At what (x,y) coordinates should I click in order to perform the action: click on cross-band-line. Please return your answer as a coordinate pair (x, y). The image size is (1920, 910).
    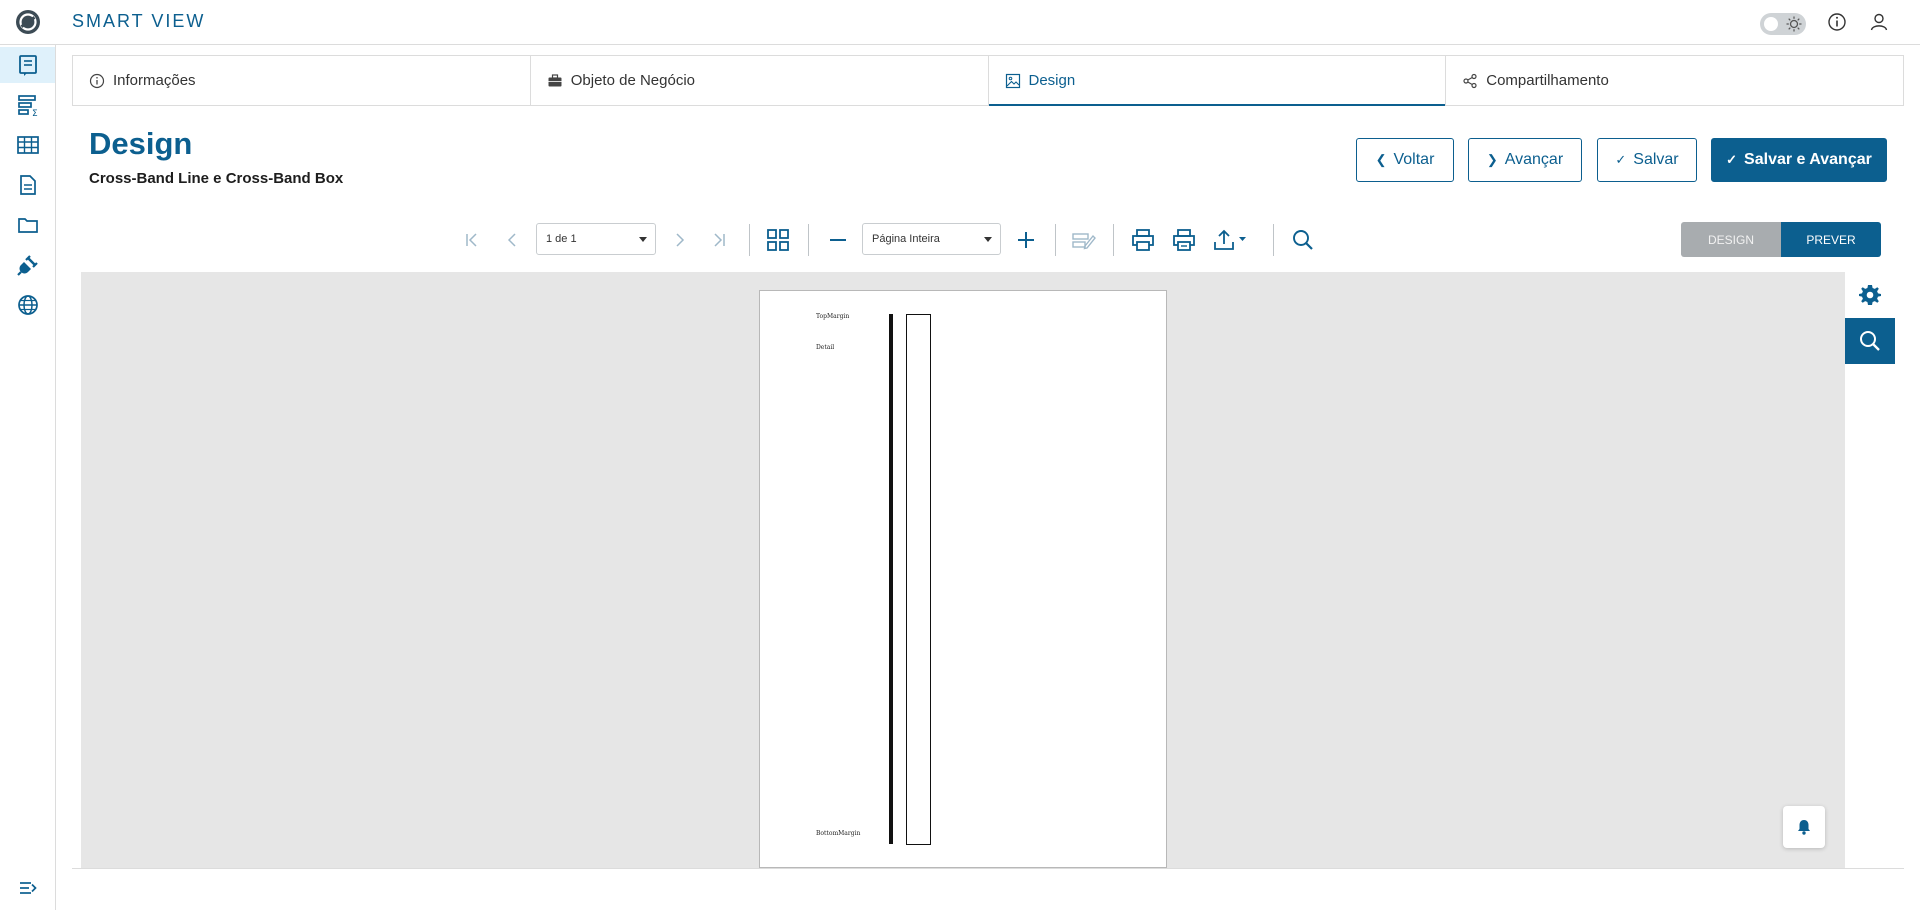
    Looking at the image, I should click on (891, 579).